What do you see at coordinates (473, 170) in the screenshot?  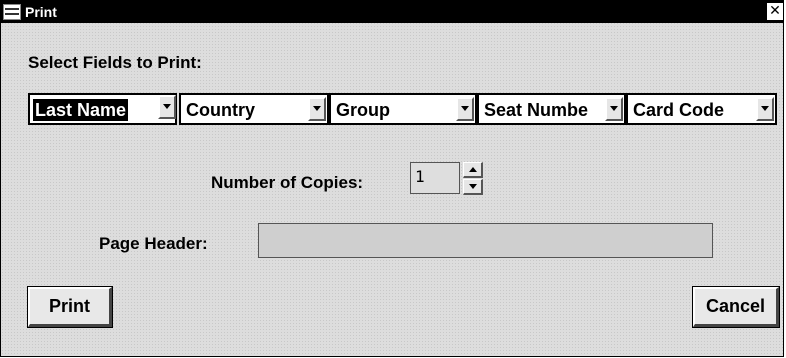 I see `spin-up-icon` at bounding box center [473, 170].